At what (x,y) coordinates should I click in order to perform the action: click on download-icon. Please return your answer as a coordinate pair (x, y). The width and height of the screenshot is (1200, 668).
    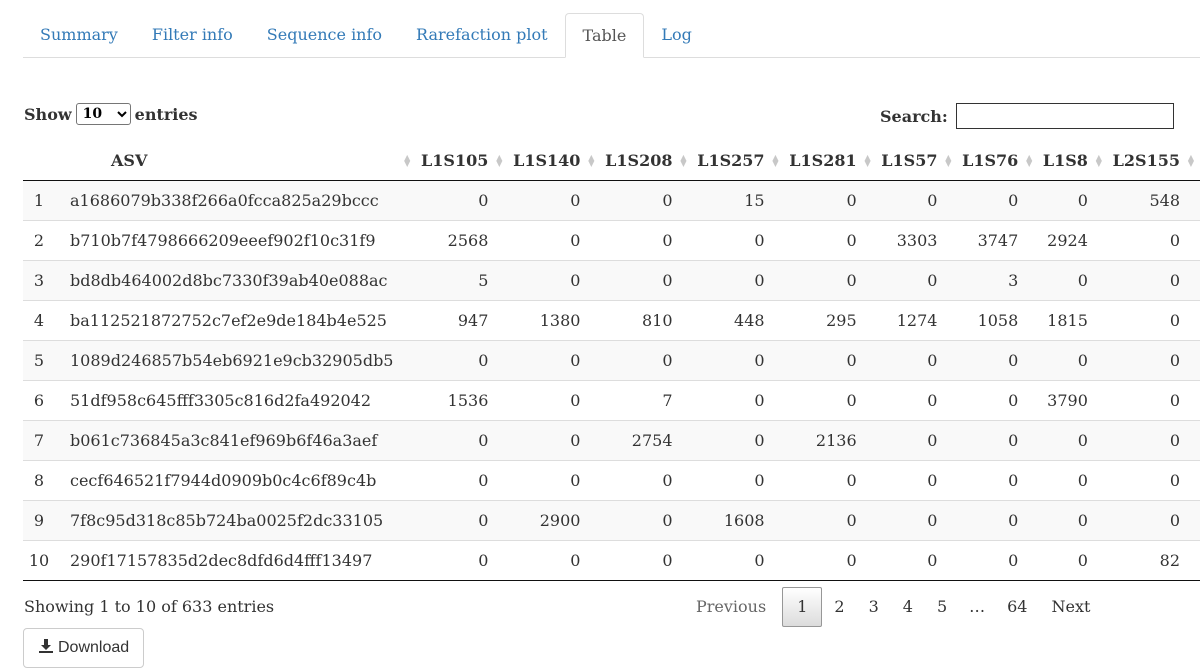
    Looking at the image, I should click on (46, 648).